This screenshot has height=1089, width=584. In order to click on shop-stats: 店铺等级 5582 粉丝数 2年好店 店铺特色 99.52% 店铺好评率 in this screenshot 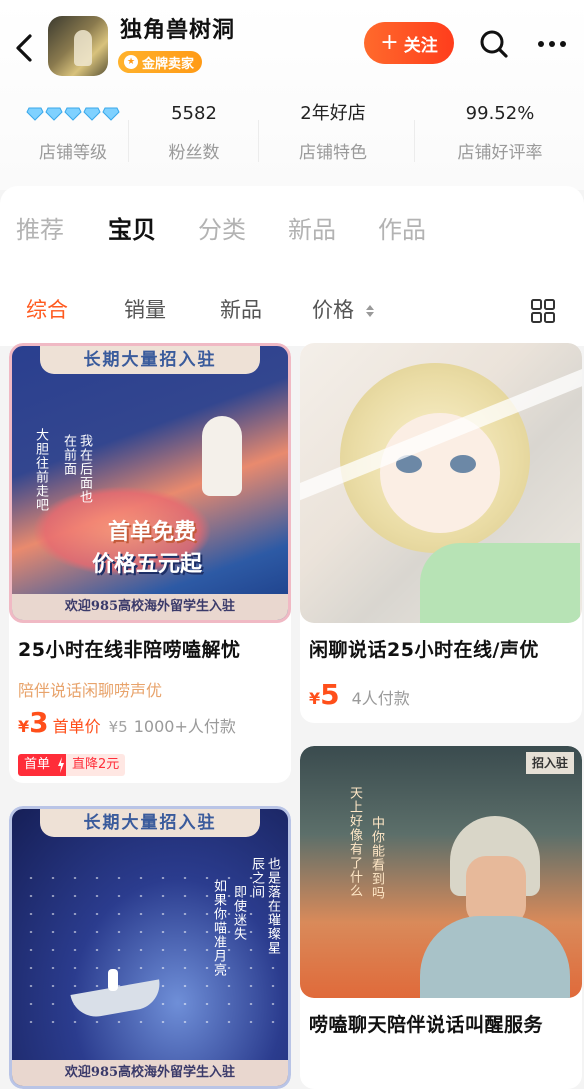, I will do `click(292, 138)`.